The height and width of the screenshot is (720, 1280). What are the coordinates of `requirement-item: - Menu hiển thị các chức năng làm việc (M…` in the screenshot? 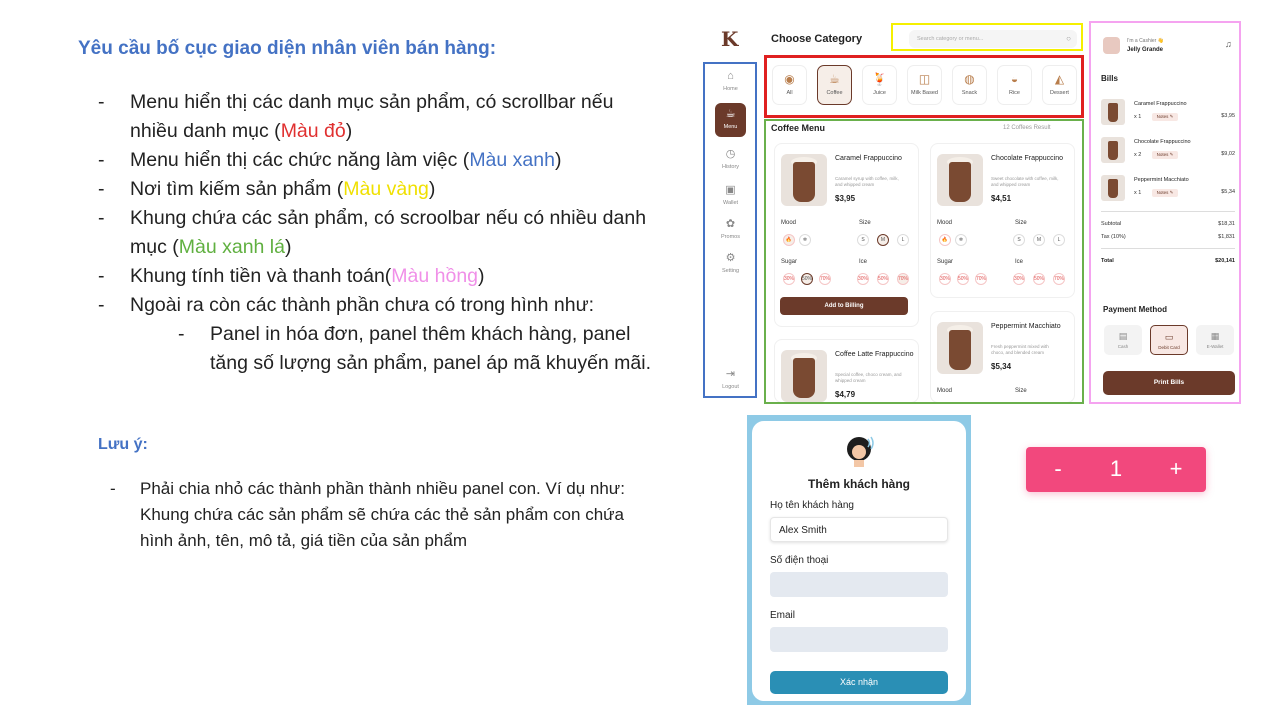 It's located at (330, 160).